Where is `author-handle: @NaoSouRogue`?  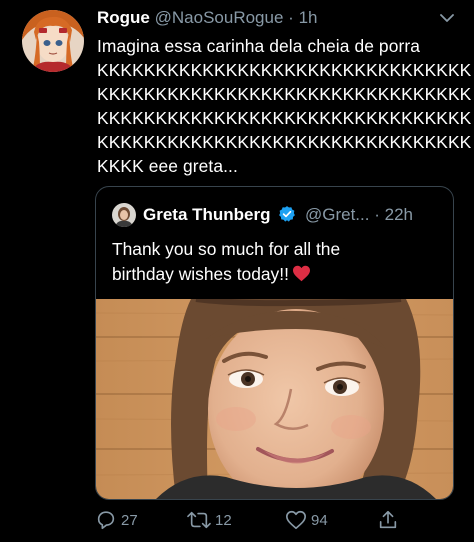 author-handle: @NaoSouRogue is located at coordinates (219, 17).